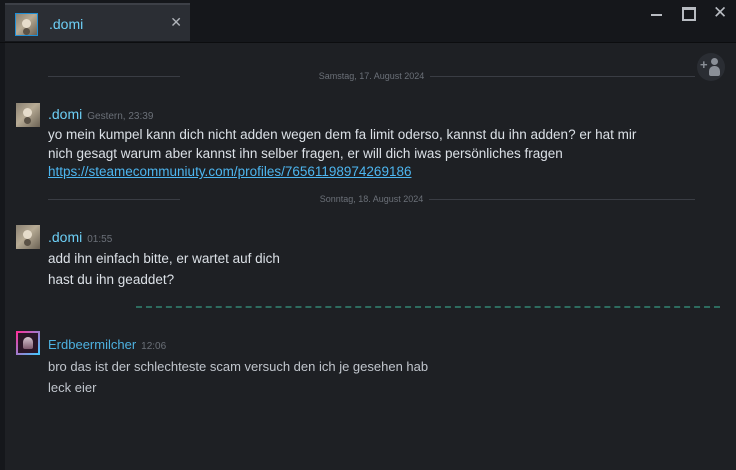  I want to click on maximize-button, so click(688, 14).